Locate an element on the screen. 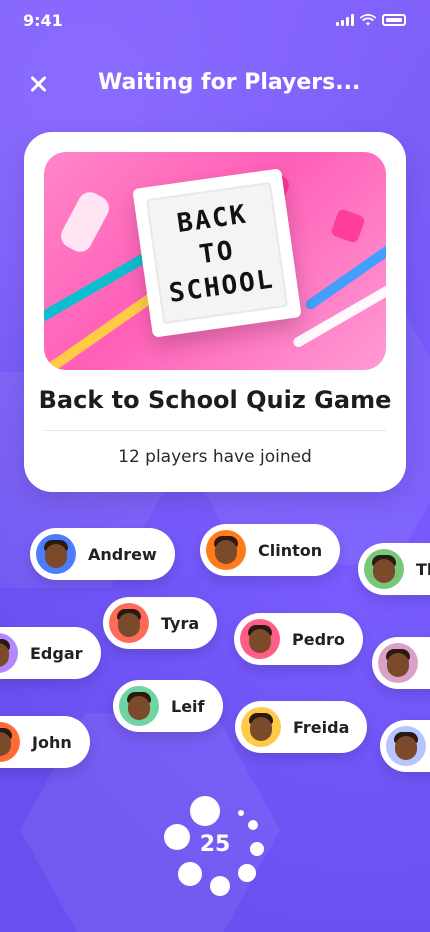  quiz-title: Back to School Quiz Game is located at coordinates (215, 400).